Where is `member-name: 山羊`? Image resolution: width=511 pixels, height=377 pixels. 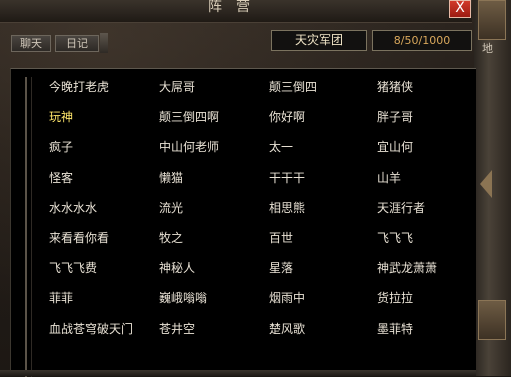 member-name: 山羊 is located at coordinates (432, 178).